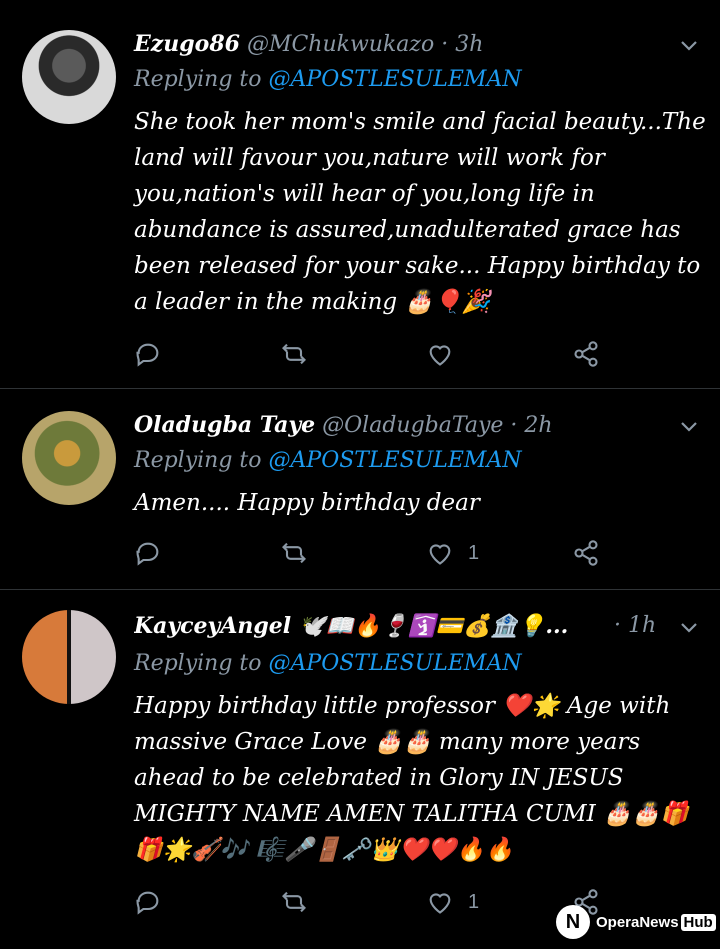  I want to click on watermark-brand: OperaNews, so click(637, 922).